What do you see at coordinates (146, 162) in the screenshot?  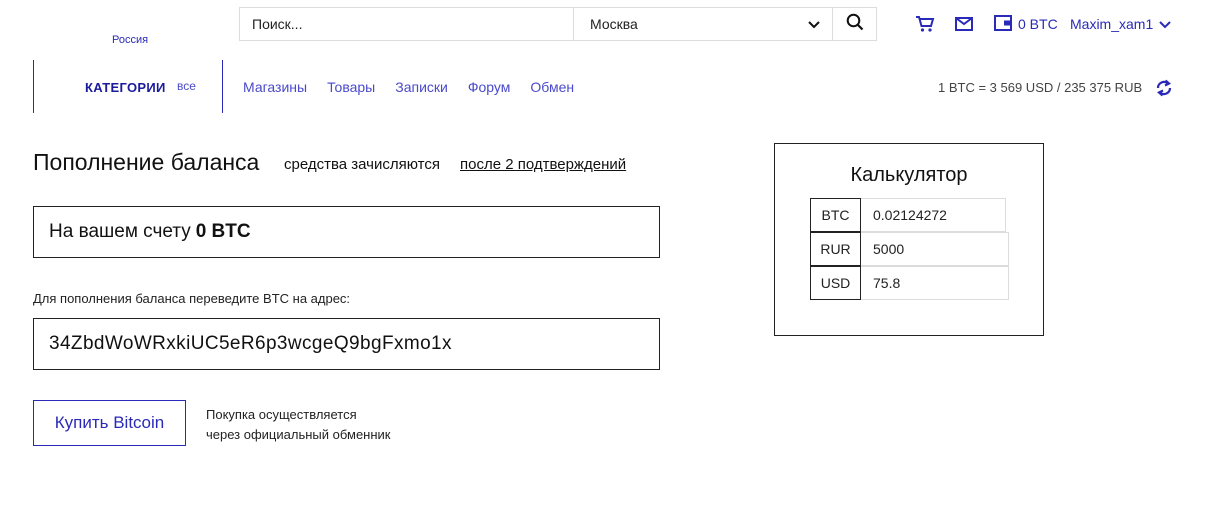 I see `page-title: Пополнение баланса` at bounding box center [146, 162].